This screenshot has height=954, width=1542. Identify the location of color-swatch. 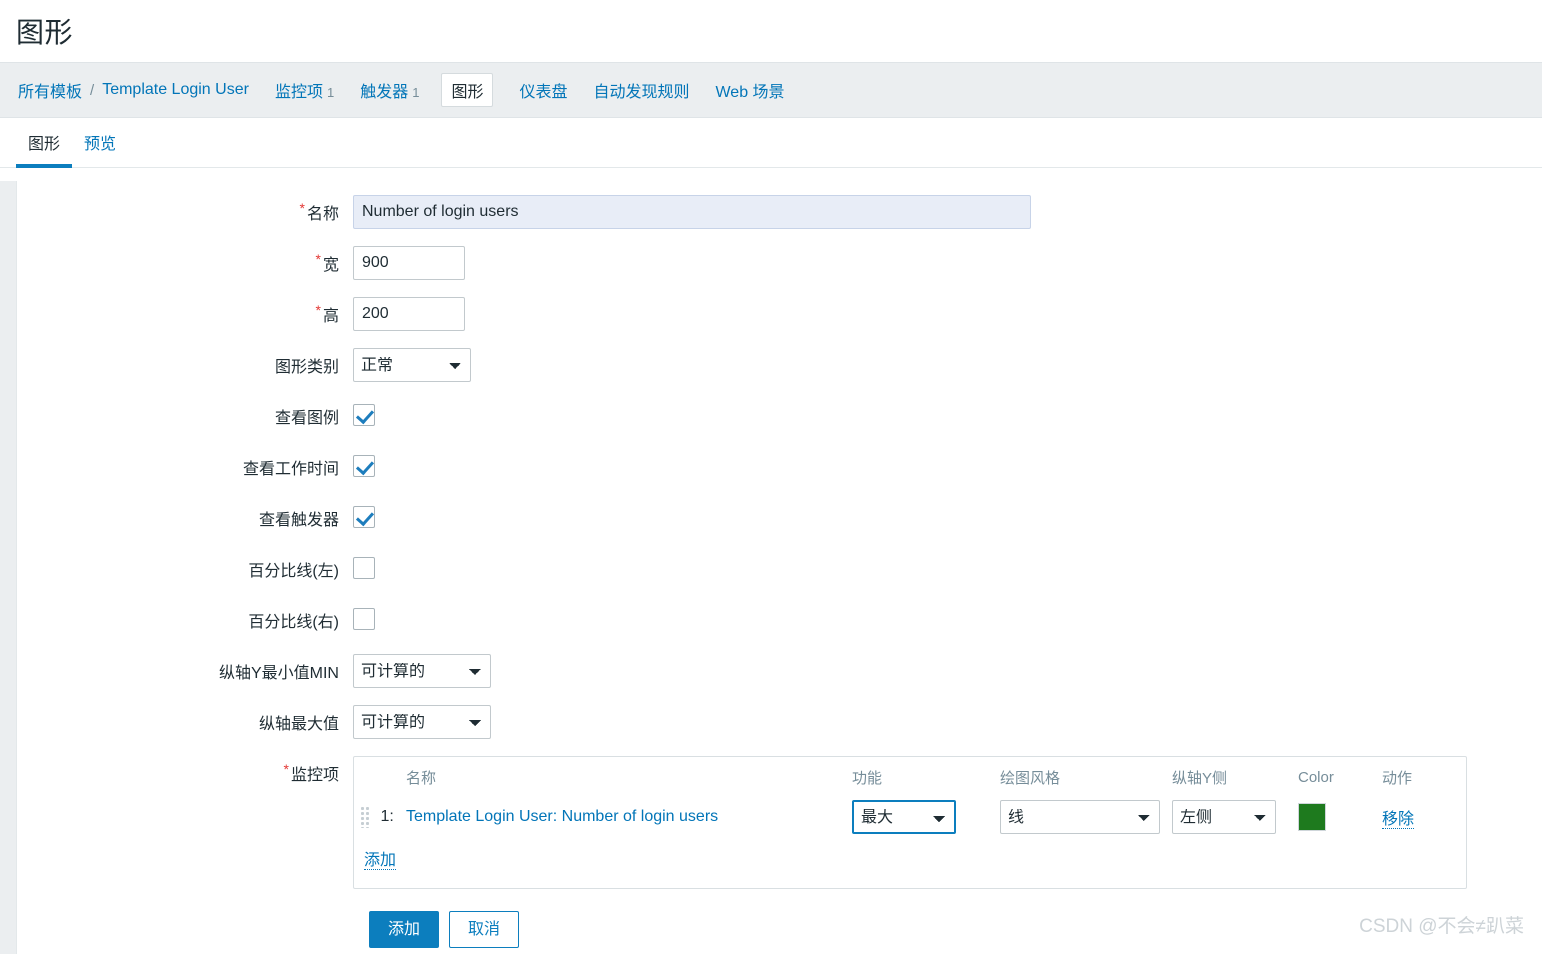
(1312, 817).